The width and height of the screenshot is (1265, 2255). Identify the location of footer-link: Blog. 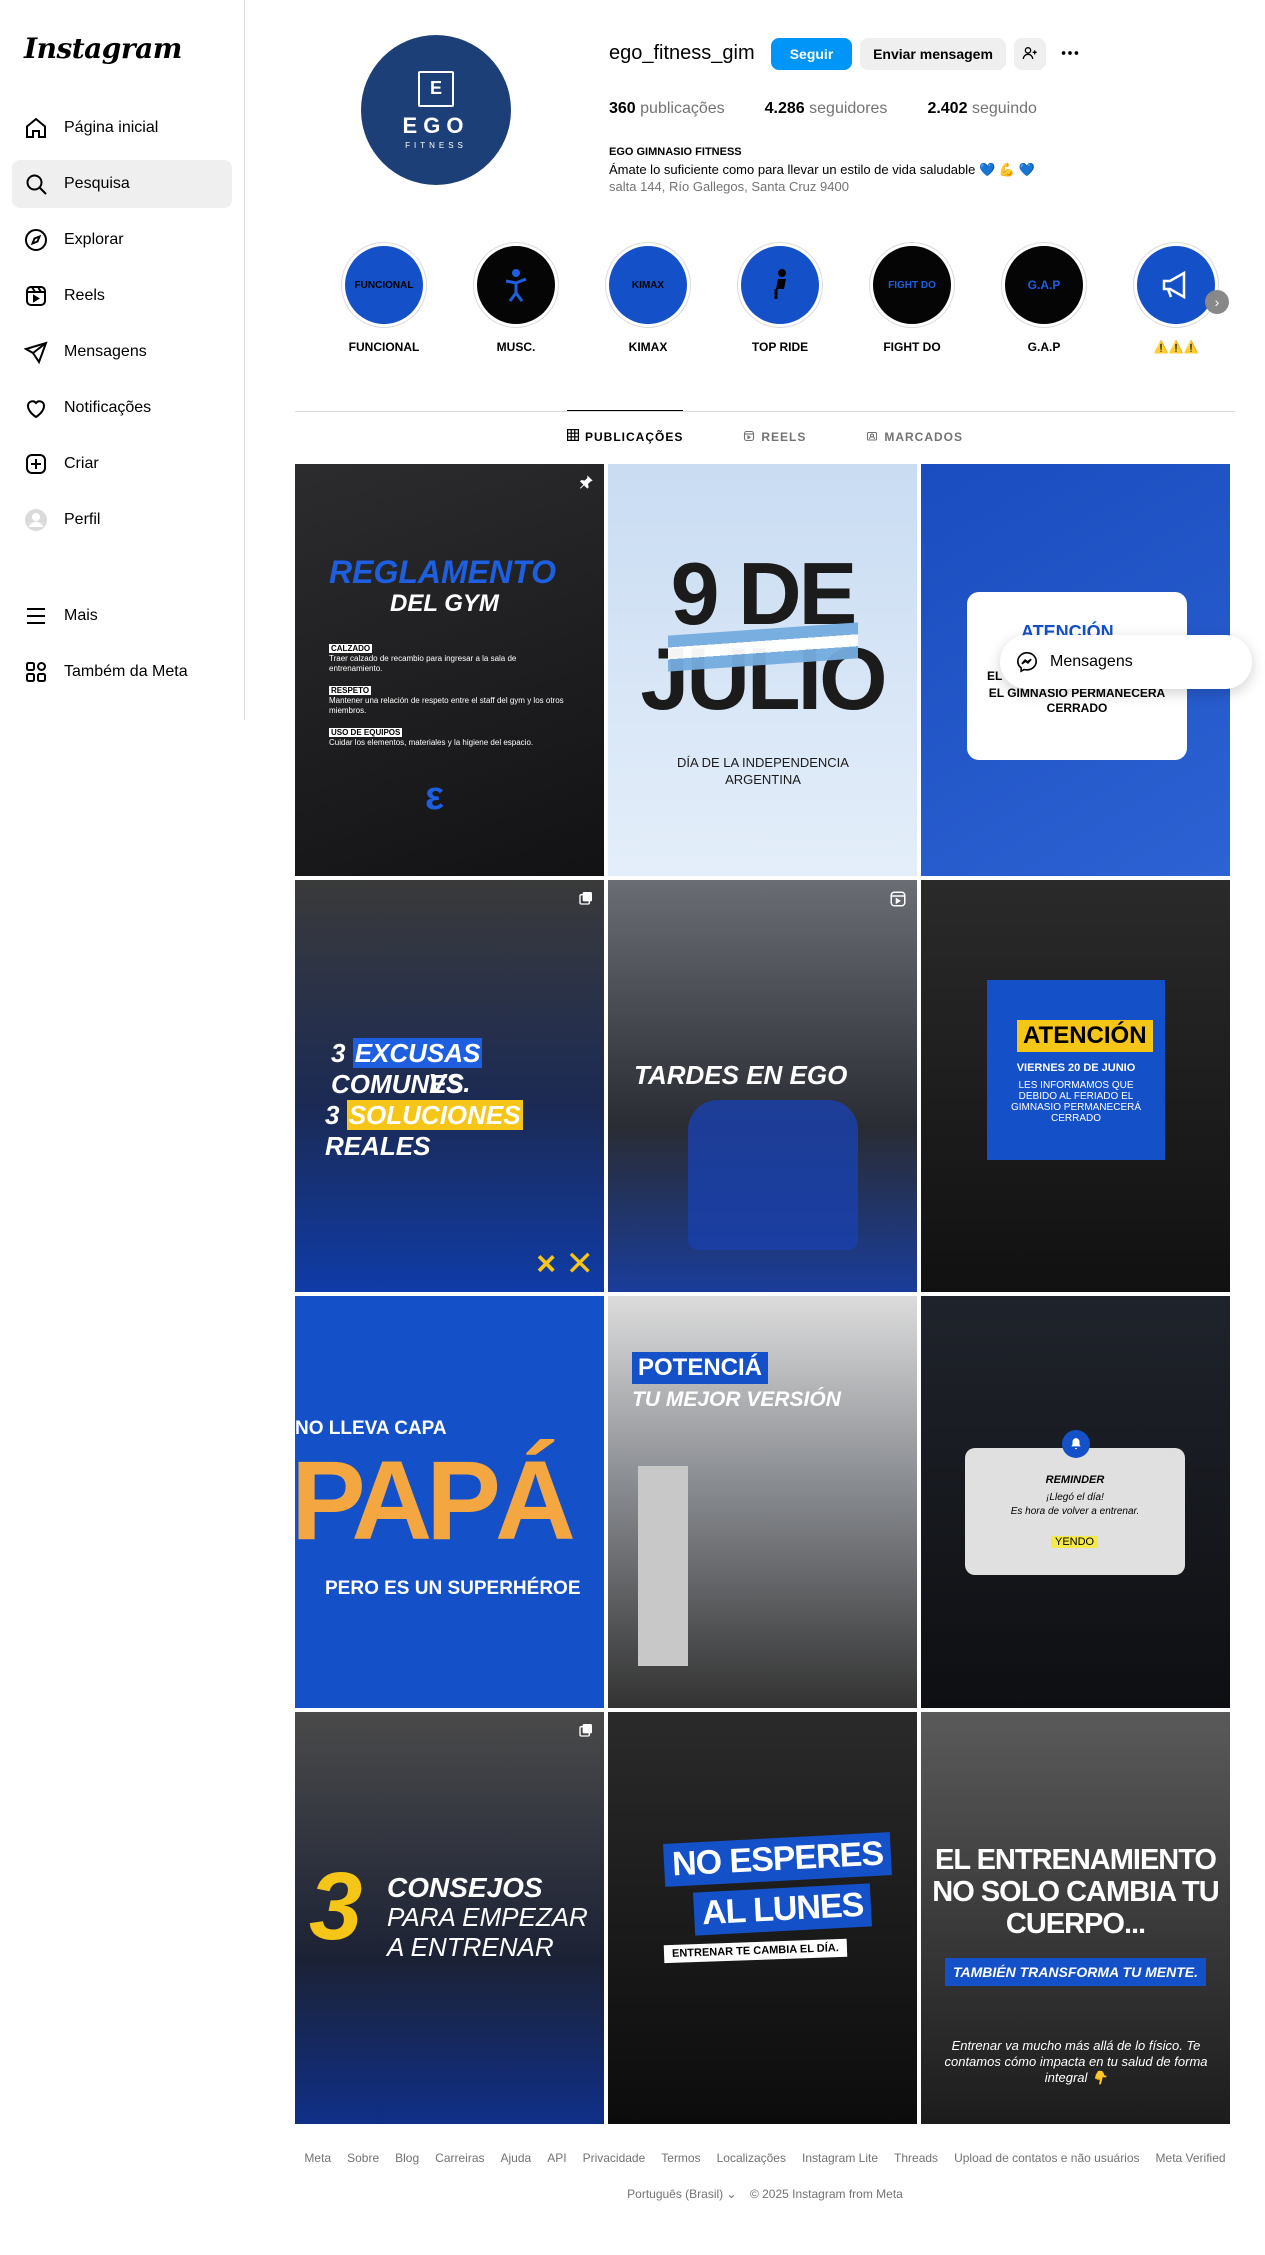
(407, 2158).